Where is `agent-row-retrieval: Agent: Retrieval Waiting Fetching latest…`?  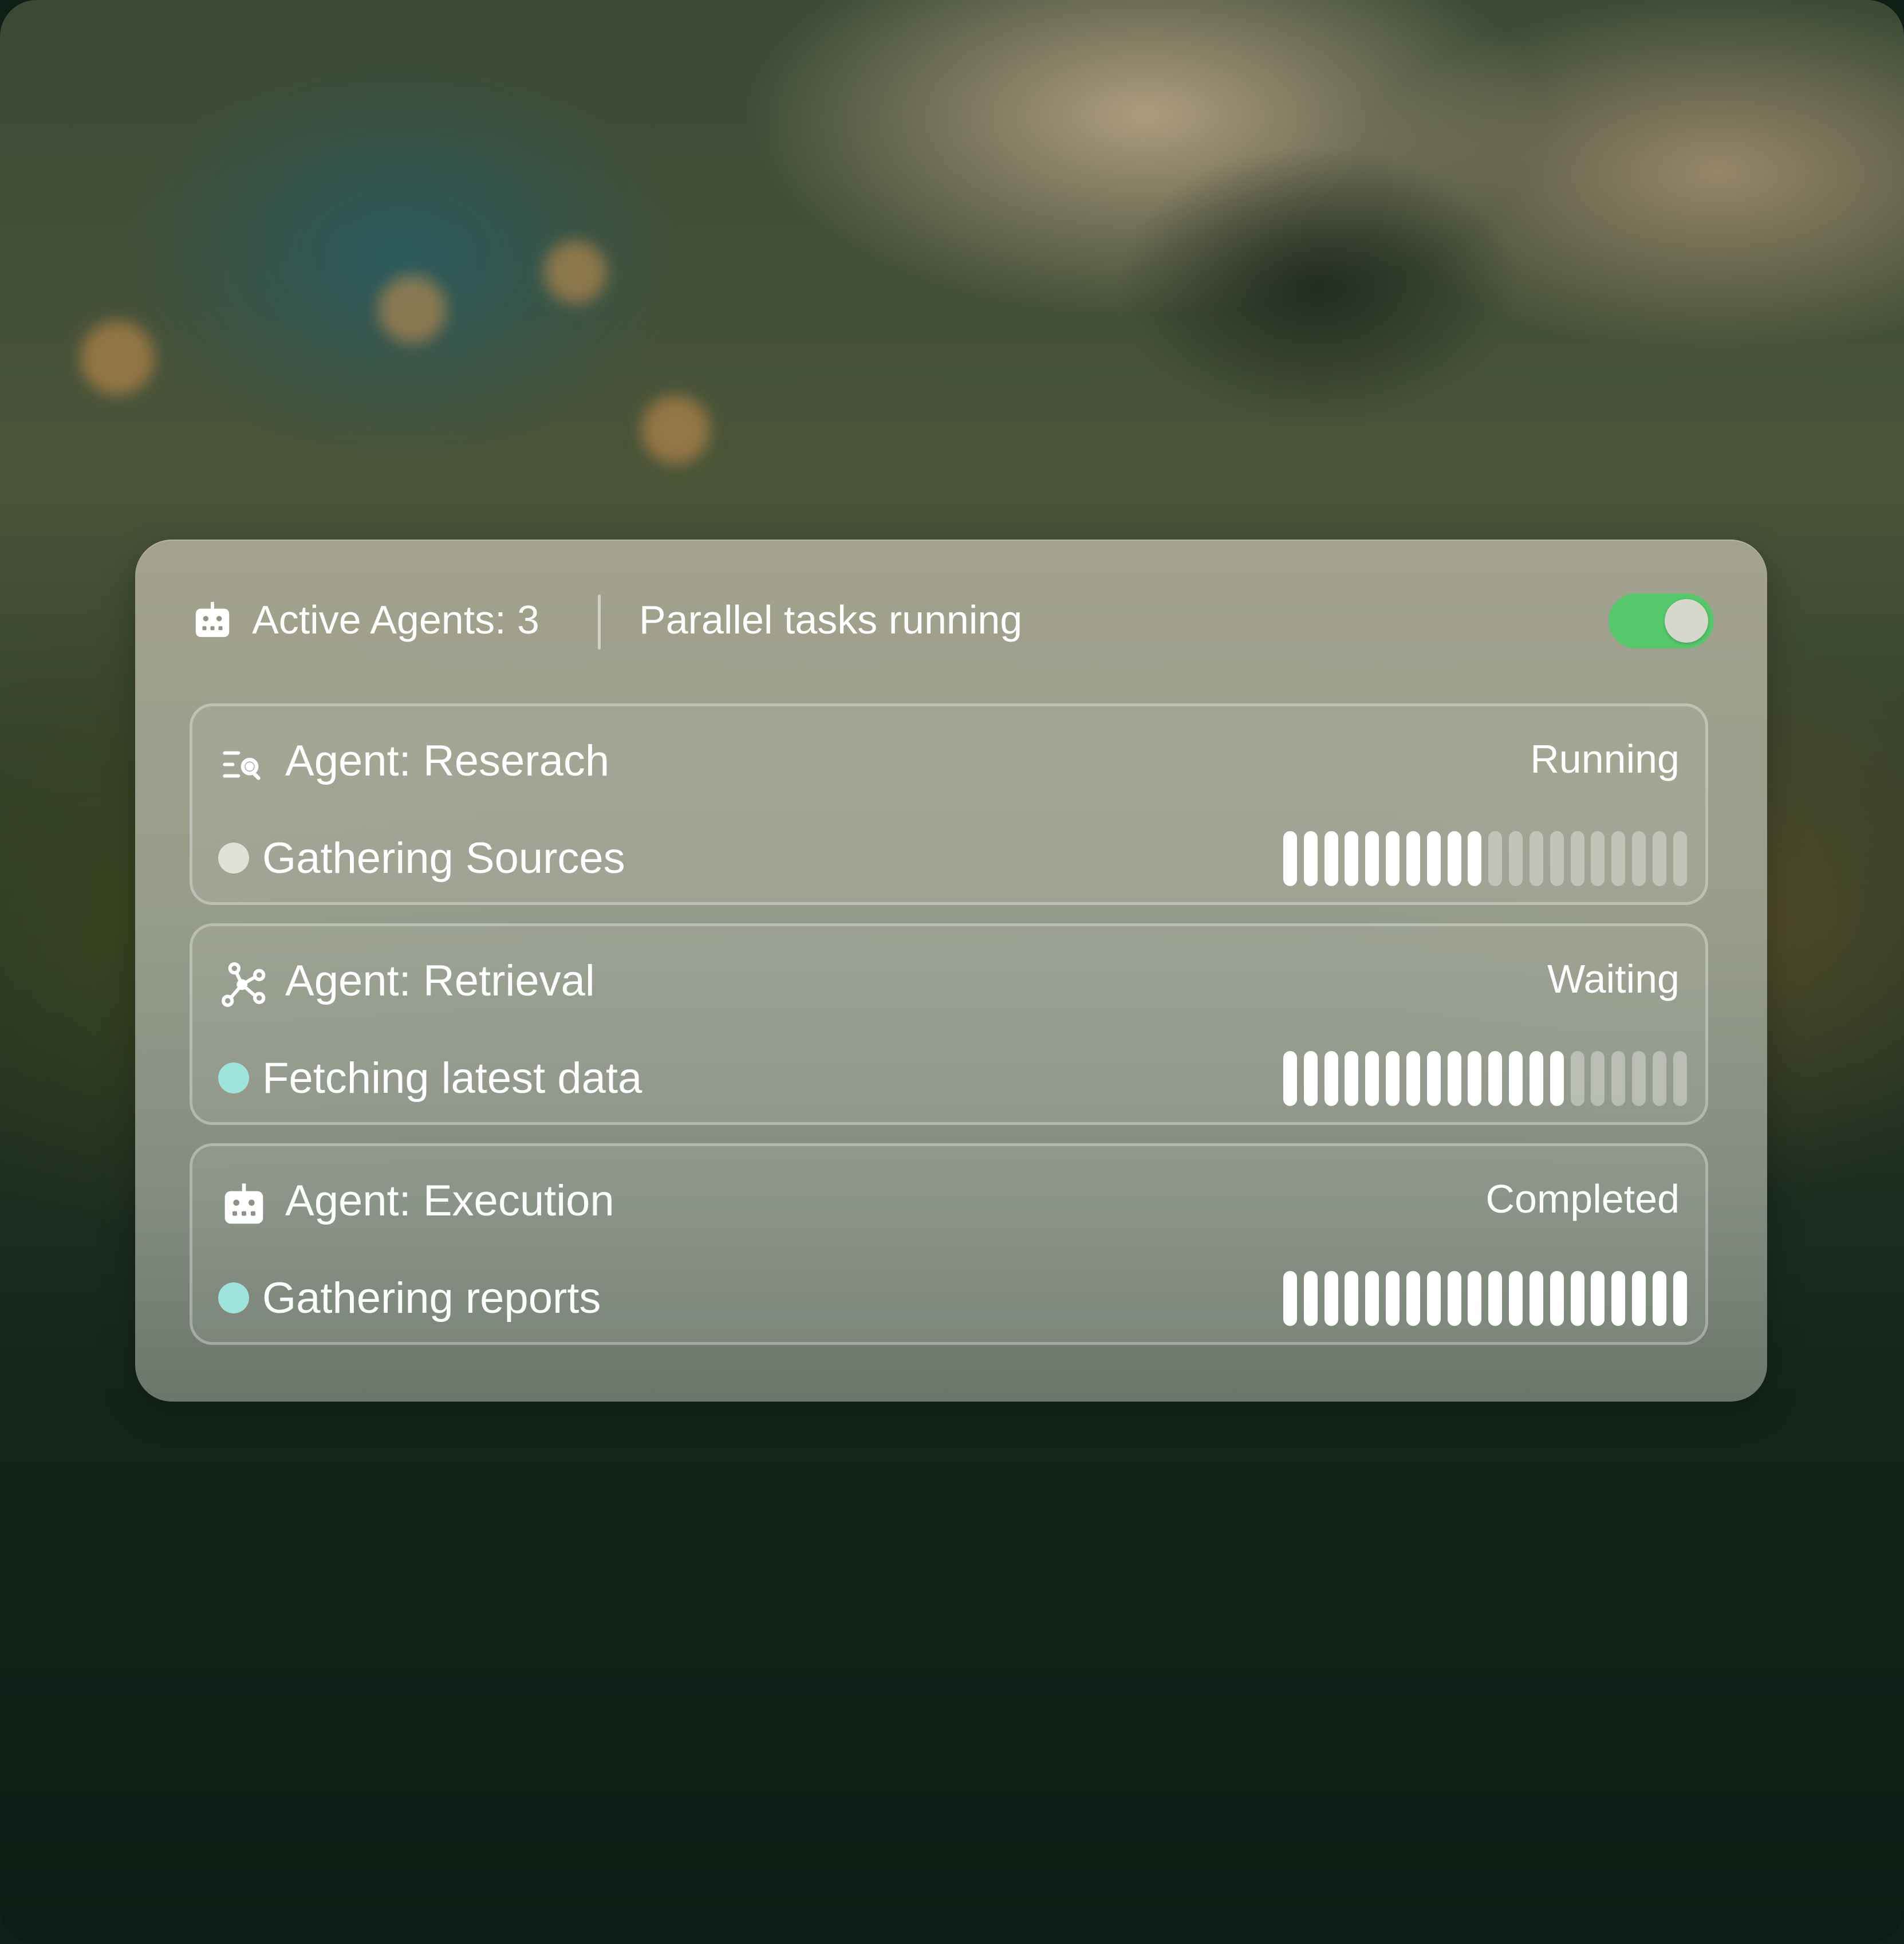 agent-row-retrieval: Agent: Retrieval Waiting Fetching latest… is located at coordinates (949, 1024).